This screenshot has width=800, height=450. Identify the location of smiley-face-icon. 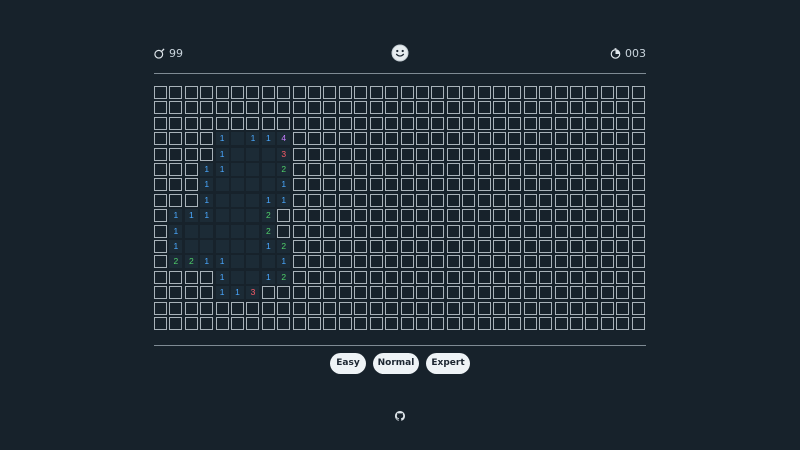
(400, 53).